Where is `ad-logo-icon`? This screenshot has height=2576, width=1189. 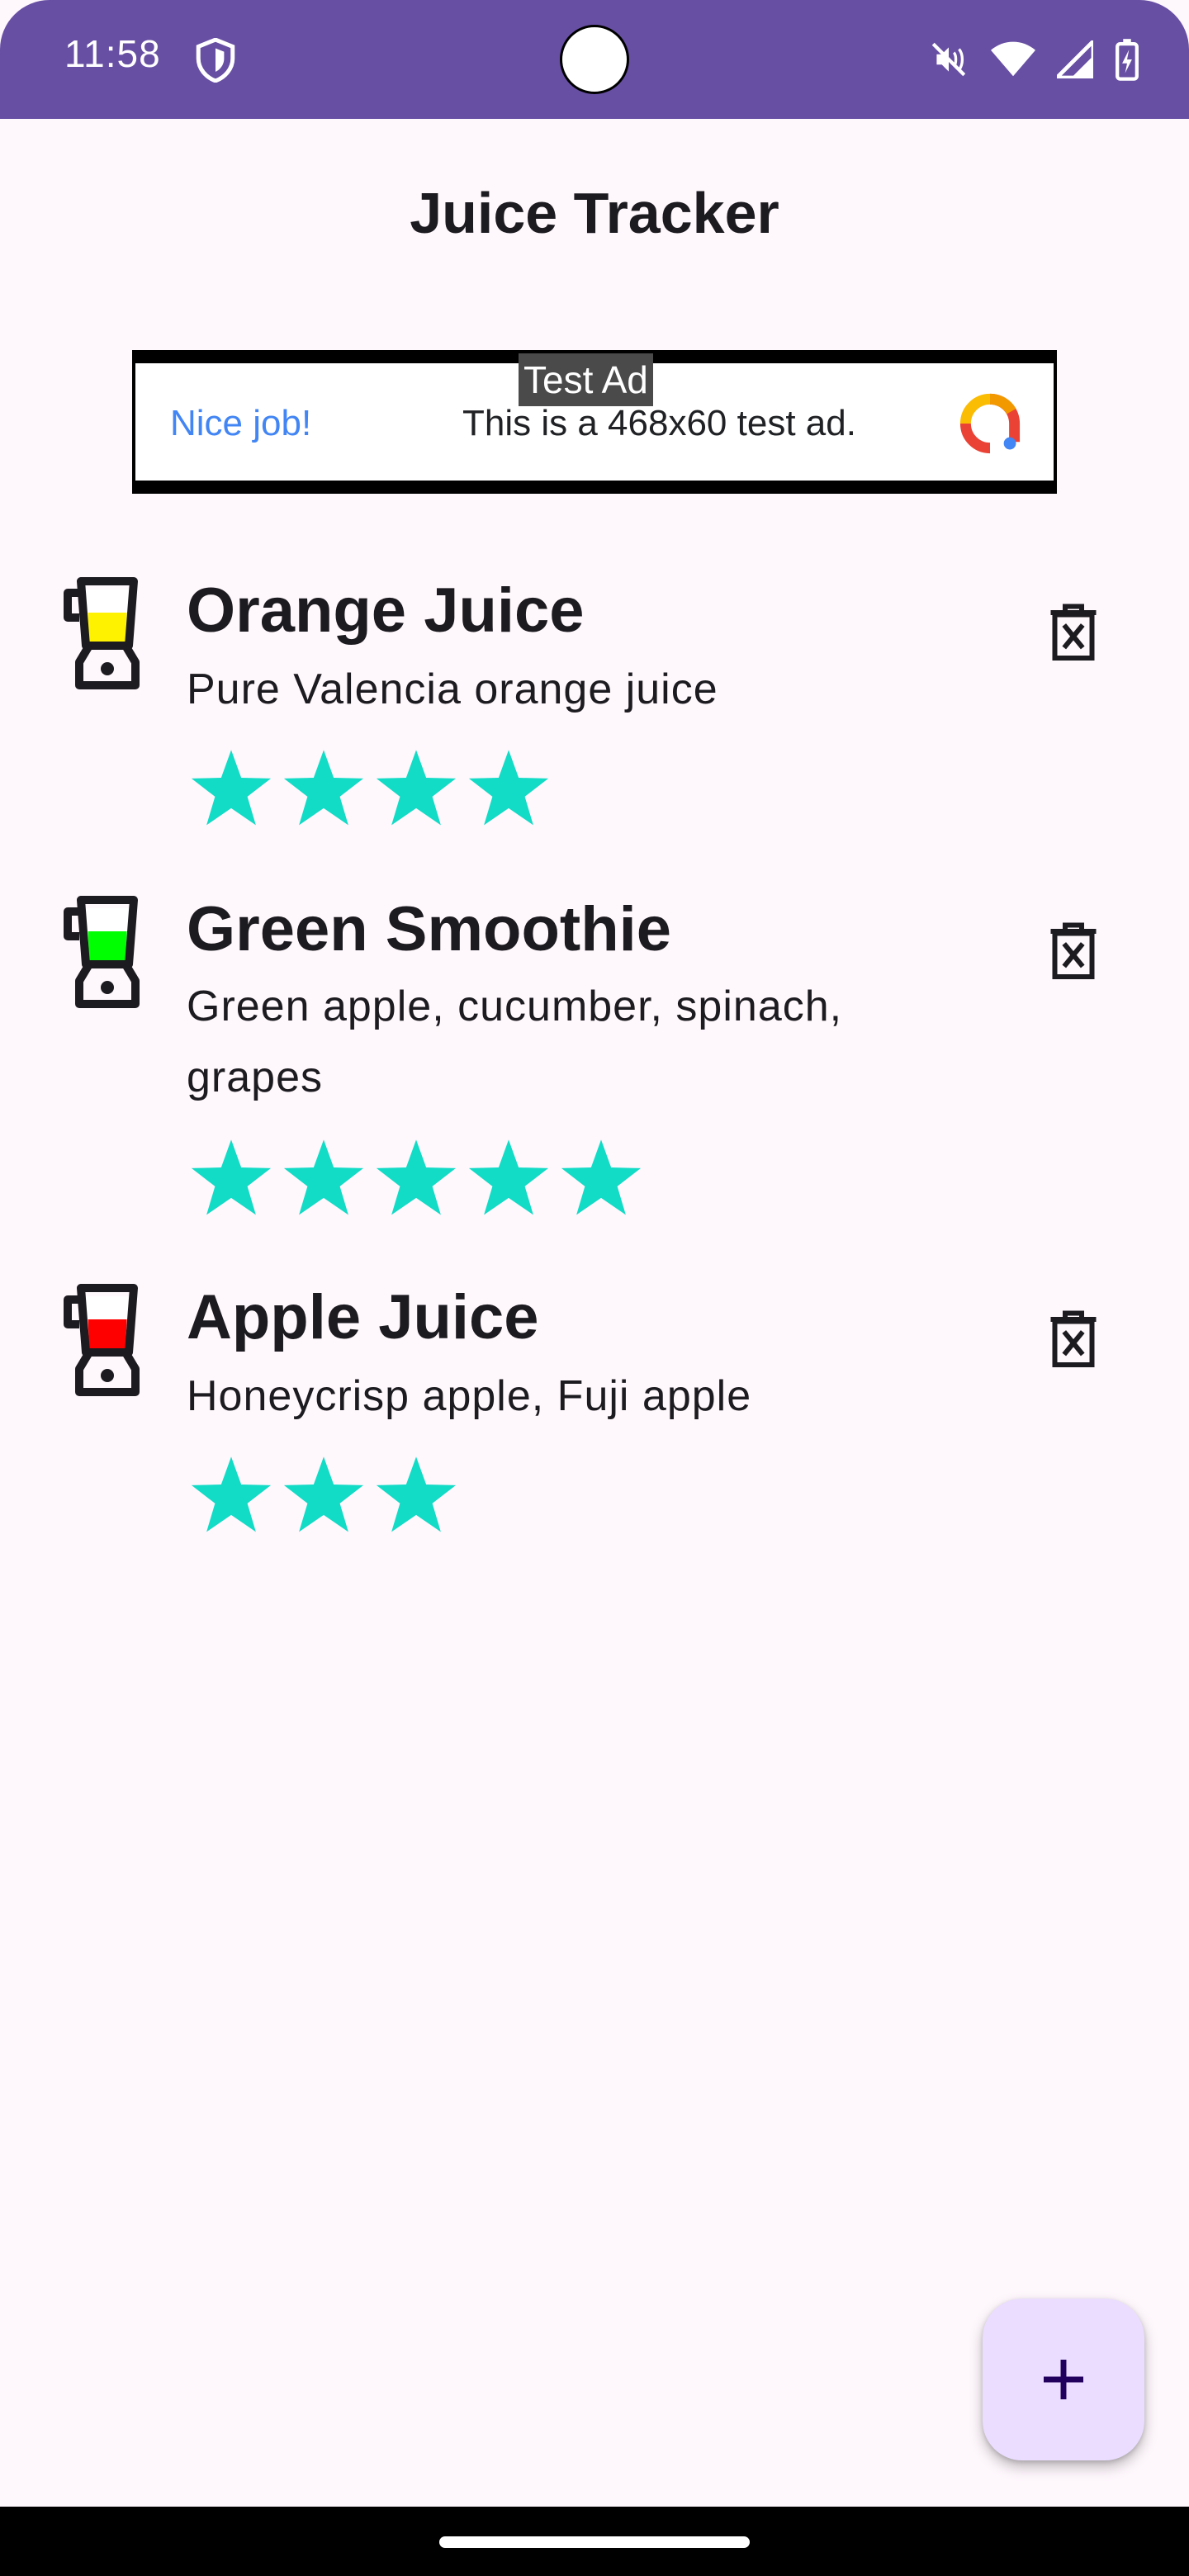 ad-logo-icon is located at coordinates (990, 423).